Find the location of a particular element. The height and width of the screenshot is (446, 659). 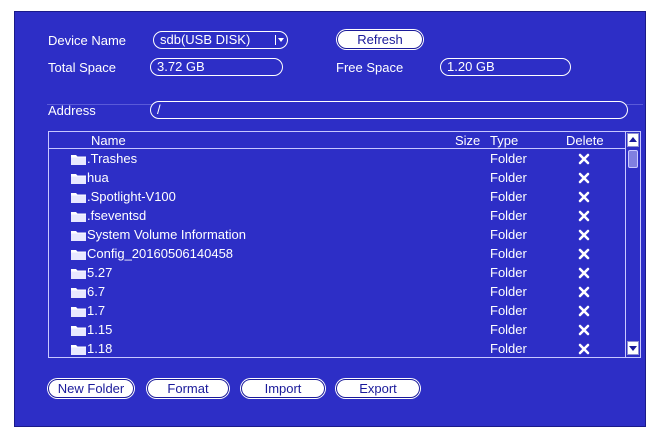

table-row: 1.15 Folder is located at coordinates (337, 330).